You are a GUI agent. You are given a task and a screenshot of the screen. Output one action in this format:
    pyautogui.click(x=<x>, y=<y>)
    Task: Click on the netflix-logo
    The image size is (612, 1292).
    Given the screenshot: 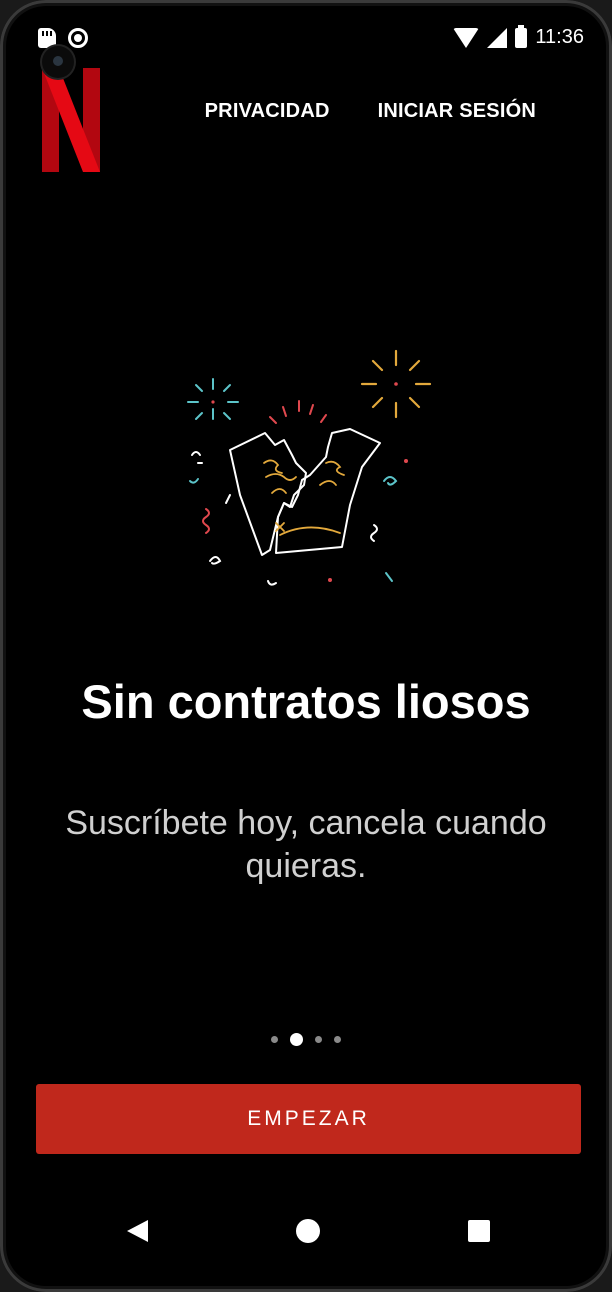 What is the action you would take?
    pyautogui.click(x=71, y=120)
    